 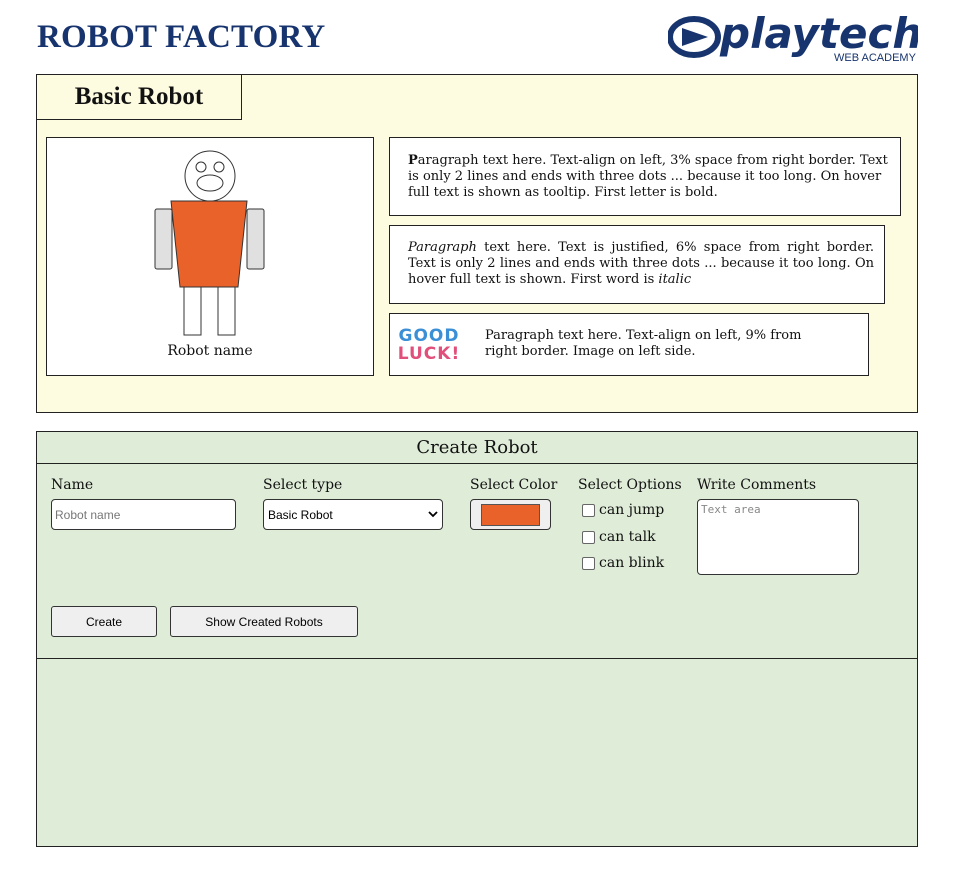 I want to click on option-can-blink: can blink, so click(x=623, y=563).